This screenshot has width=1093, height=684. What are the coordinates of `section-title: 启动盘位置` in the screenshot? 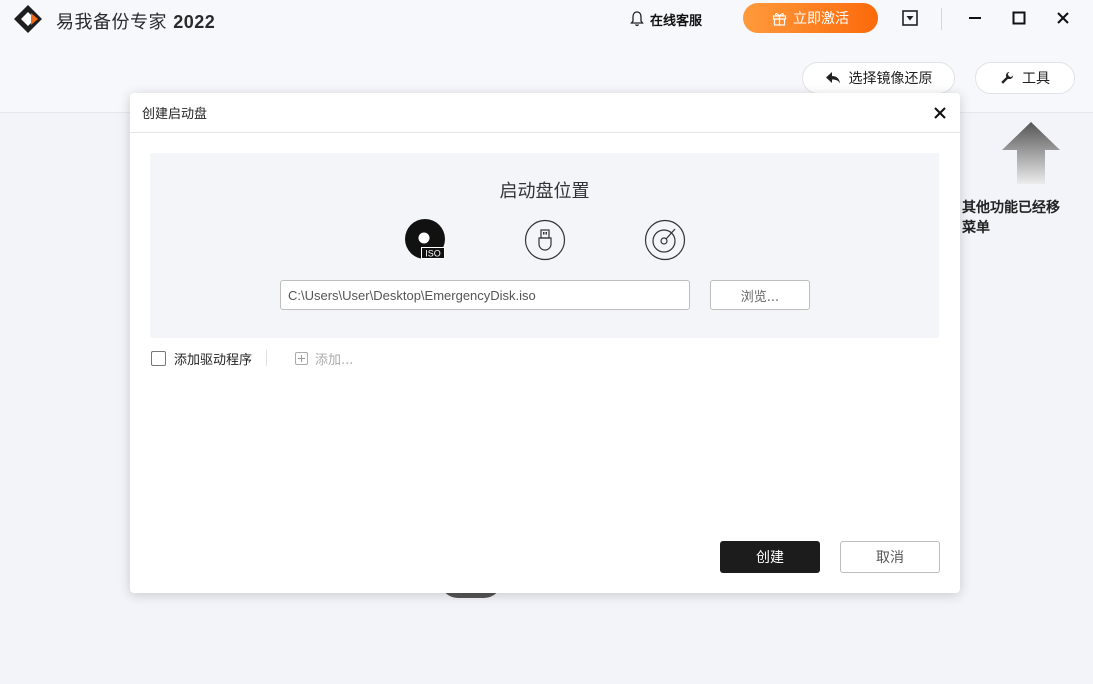 It's located at (544, 191).